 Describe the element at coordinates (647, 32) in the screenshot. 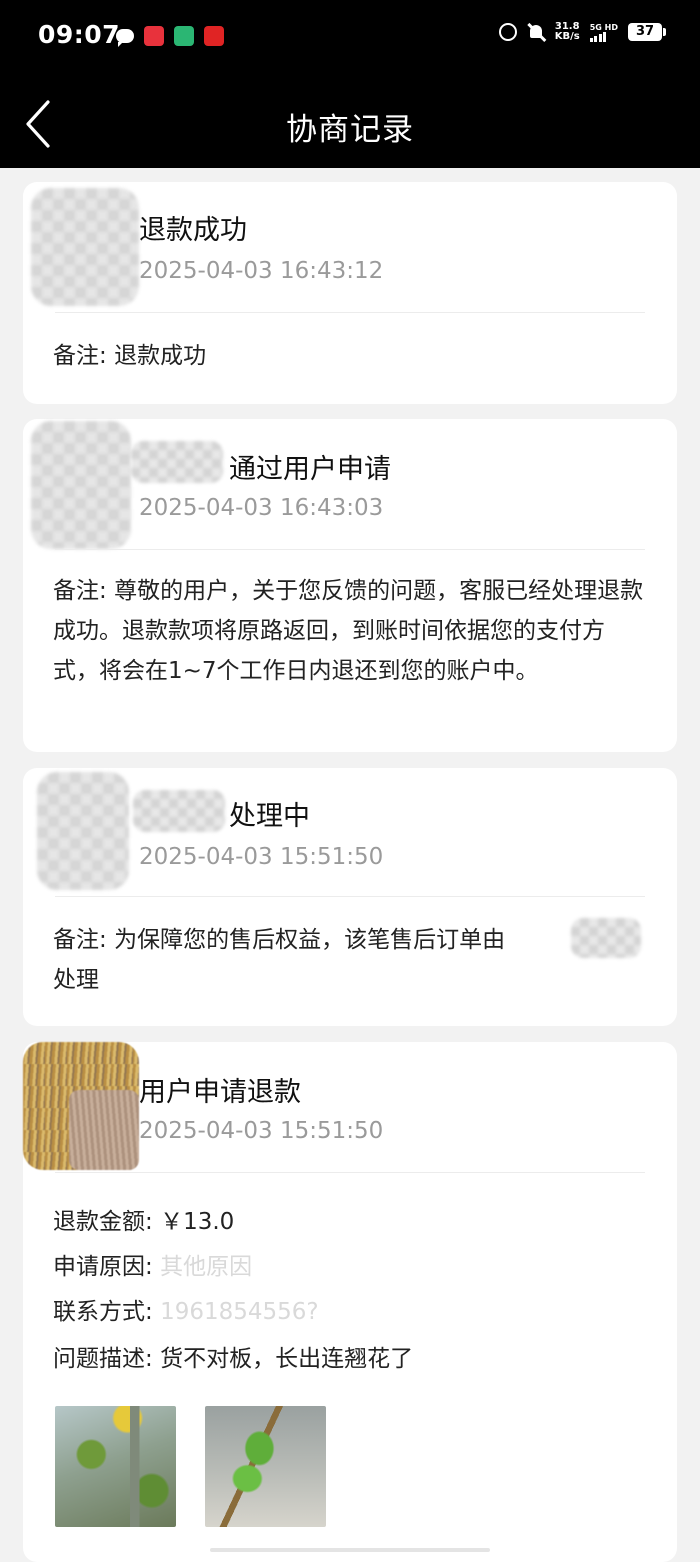

I see `battery-icon: 37` at that location.